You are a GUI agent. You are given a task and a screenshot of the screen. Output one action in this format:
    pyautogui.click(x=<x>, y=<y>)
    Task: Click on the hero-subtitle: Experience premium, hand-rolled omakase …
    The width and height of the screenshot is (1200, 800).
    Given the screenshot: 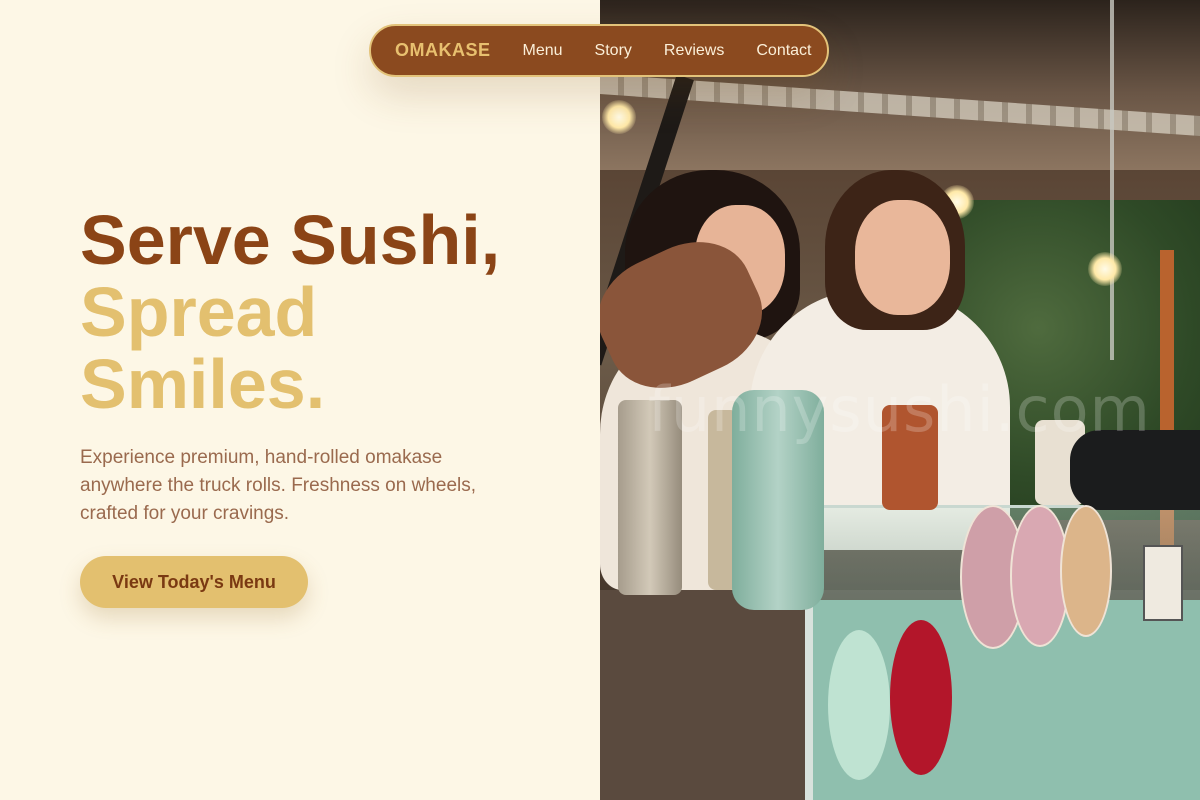 What is the action you would take?
    pyautogui.click(x=278, y=485)
    